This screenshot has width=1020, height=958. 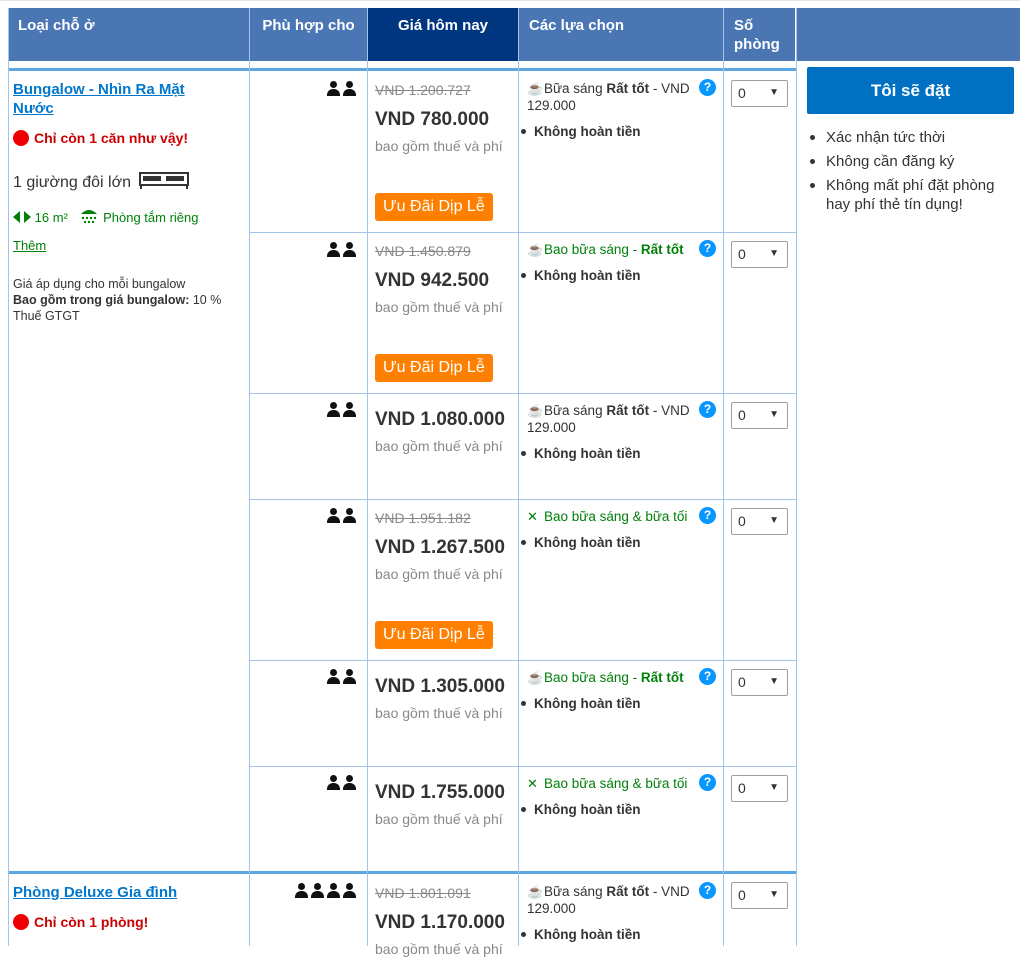 What do you see at coordinates (440, 686) in the screenshot?
I see `current-price: VND 1.305.000` at bounding box center [440, 686].